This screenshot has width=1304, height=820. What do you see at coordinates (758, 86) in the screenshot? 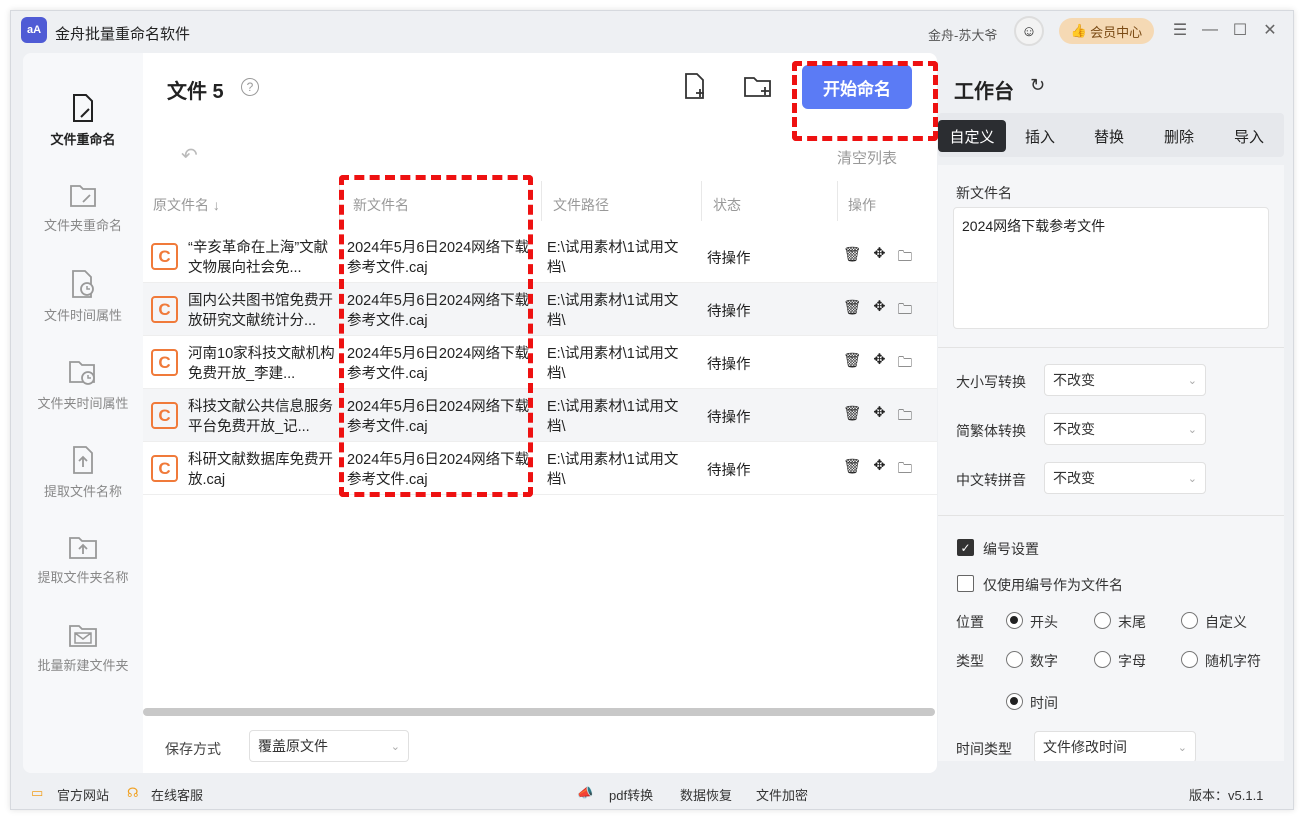
I see `add-folder-icon` at bounding box center [758, 86].